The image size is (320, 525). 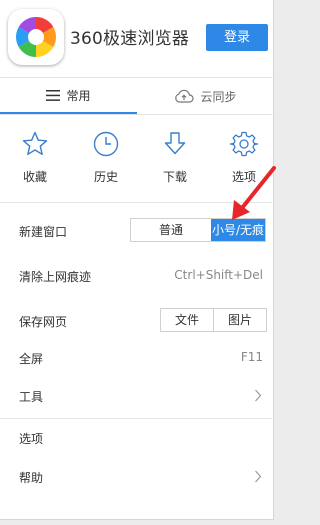 I want to click on clock-icon, so click(x=106, y=144).